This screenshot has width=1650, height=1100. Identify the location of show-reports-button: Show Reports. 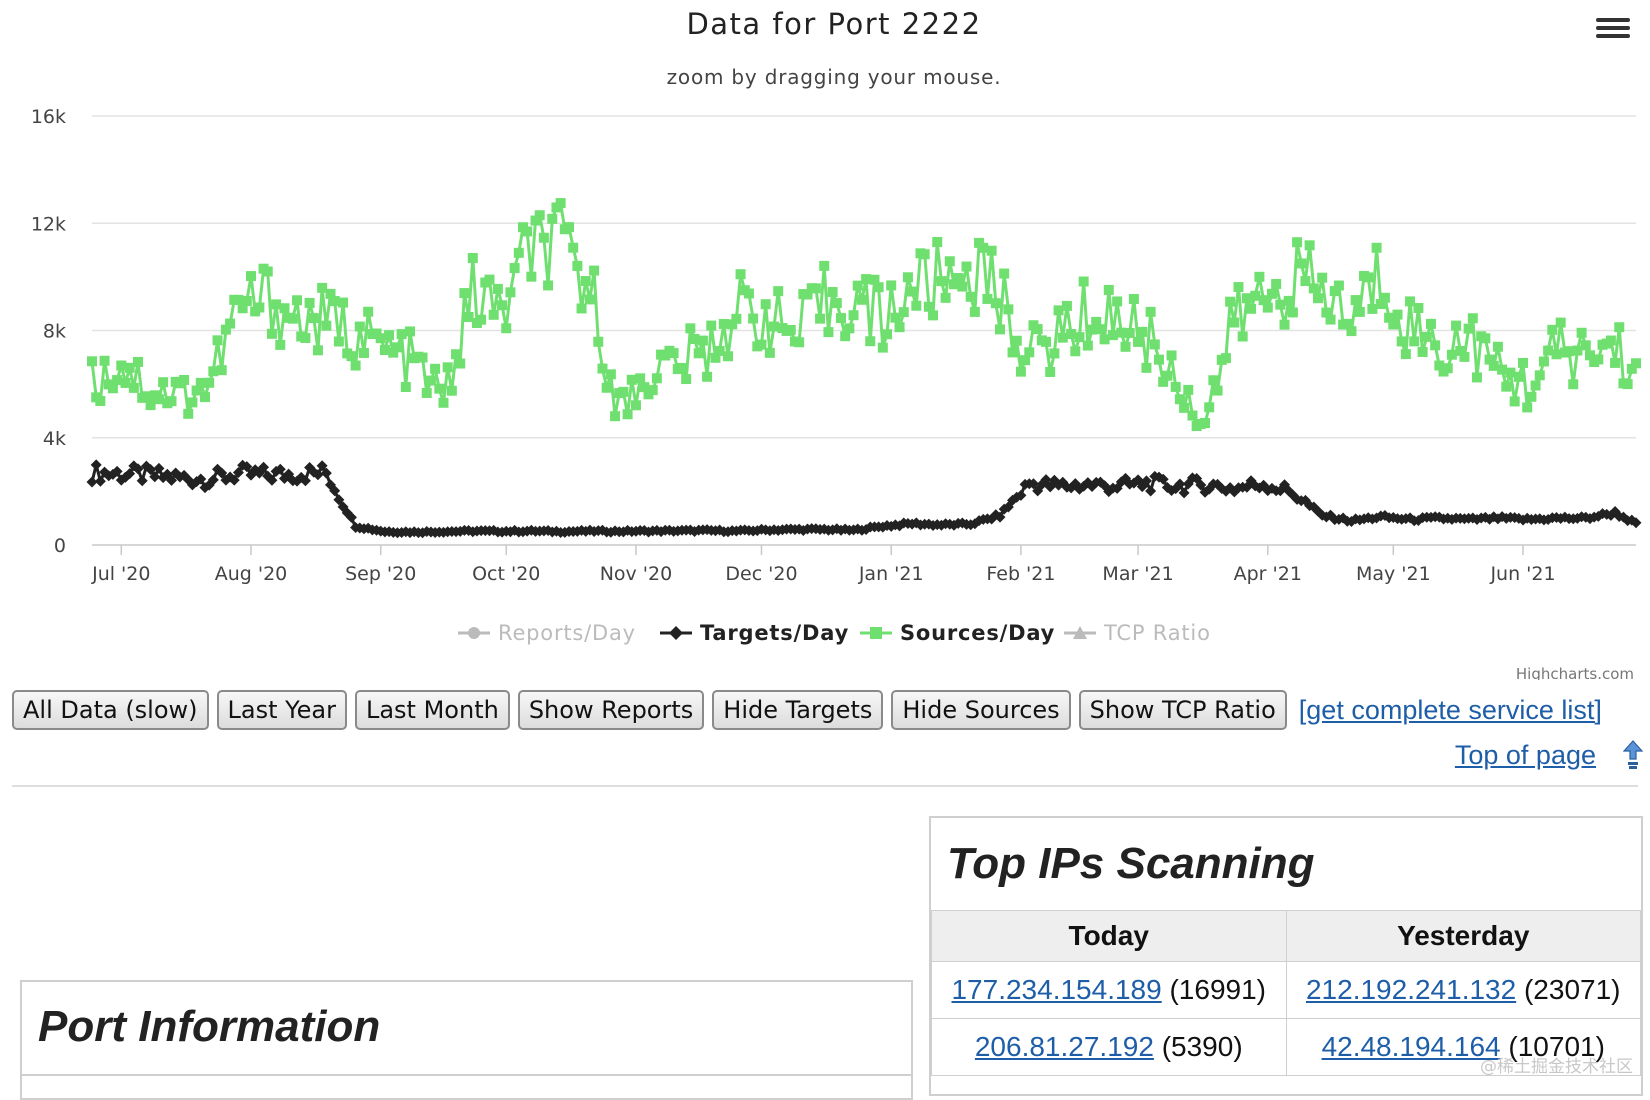
(611, 710).